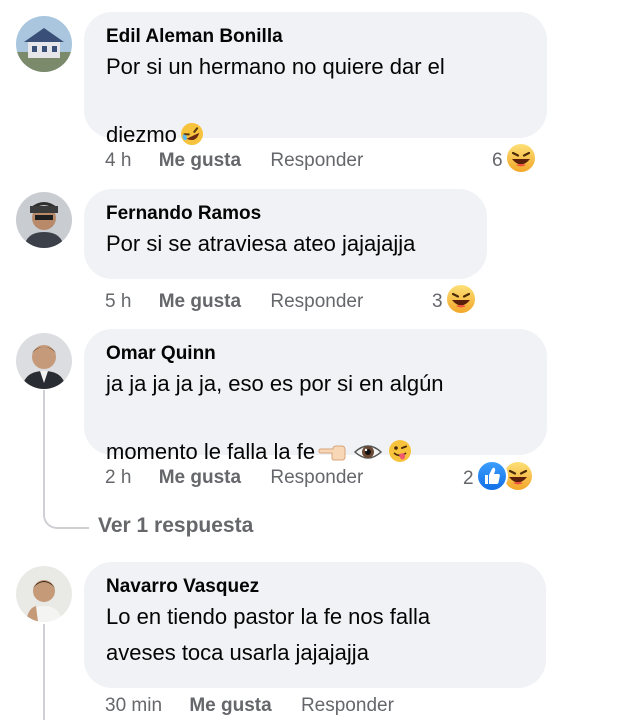  Describe the element at coordinates (118, 160) in the screenshot. I see `comment-time: 4 h` at that location.